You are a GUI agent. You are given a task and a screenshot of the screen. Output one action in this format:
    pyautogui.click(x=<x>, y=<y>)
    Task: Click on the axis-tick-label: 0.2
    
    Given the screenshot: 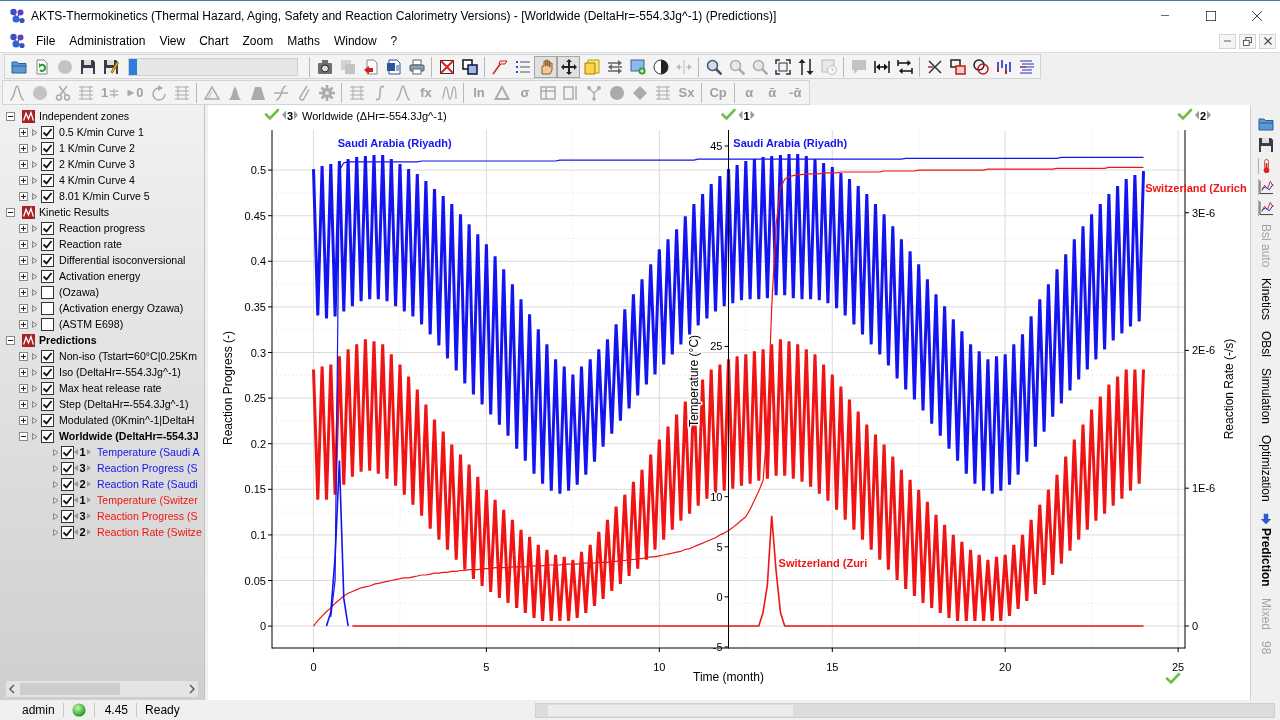 What is the action you would take?
    pyautogui.click(x=258, y=443)
    